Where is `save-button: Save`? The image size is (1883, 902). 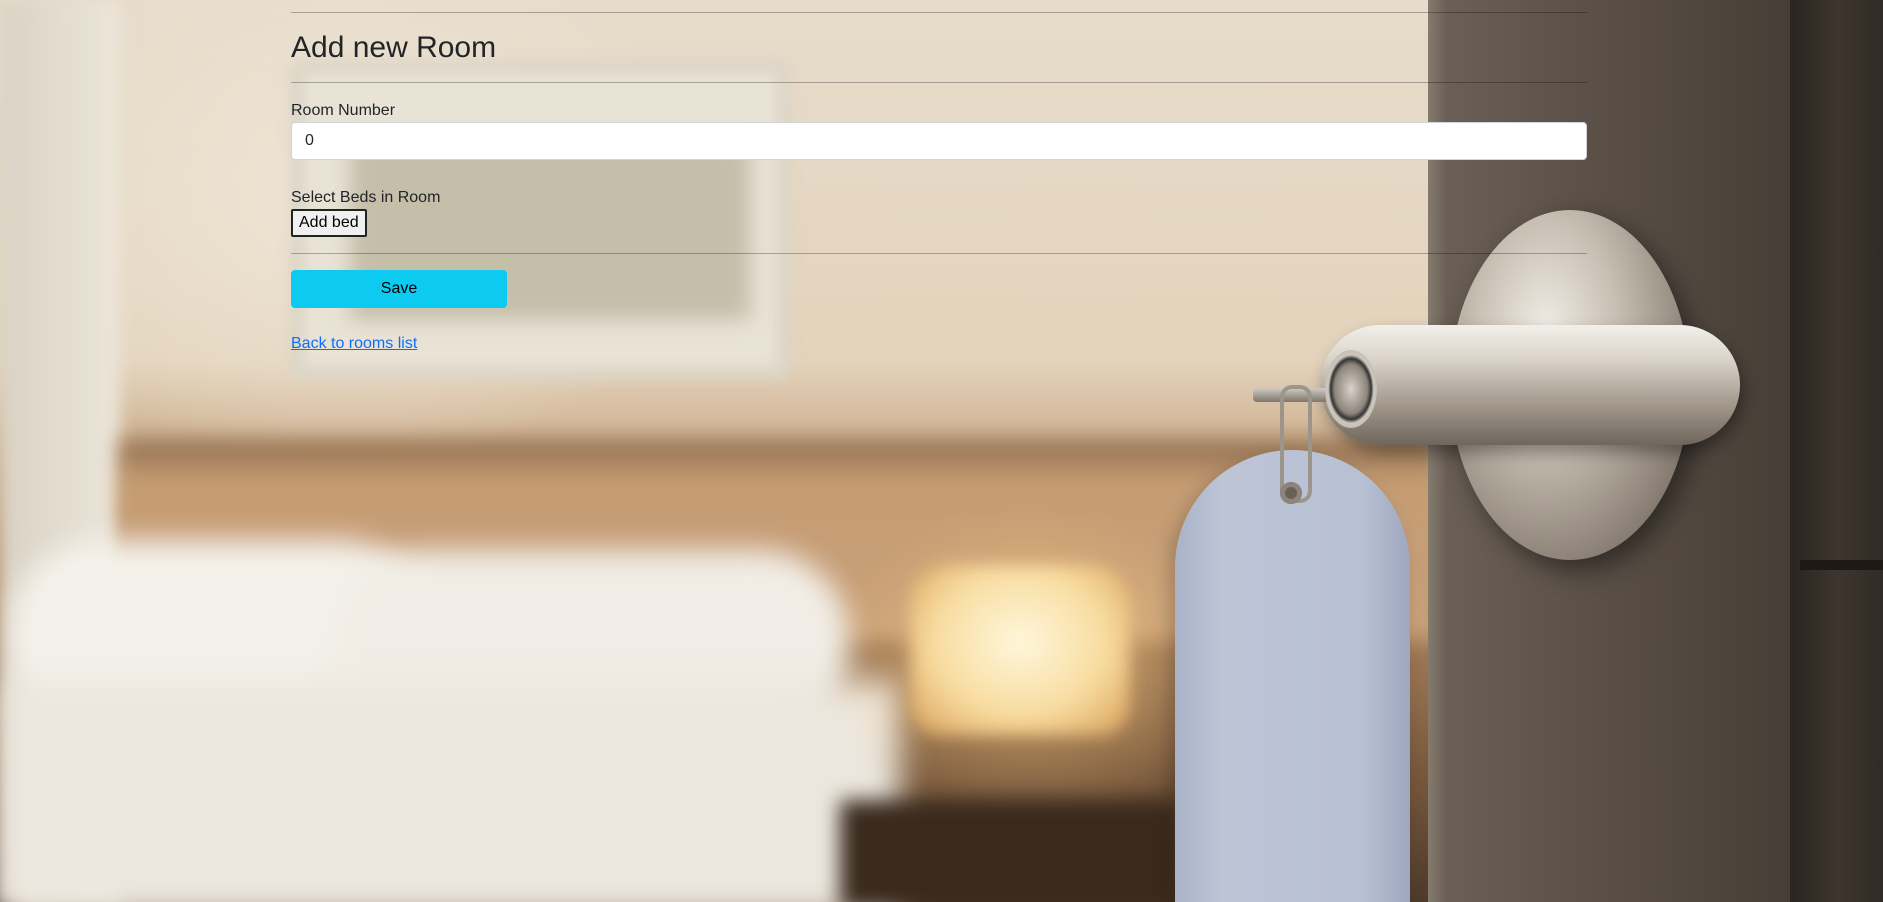 save-button: Save is located at coordinates (399, 288).